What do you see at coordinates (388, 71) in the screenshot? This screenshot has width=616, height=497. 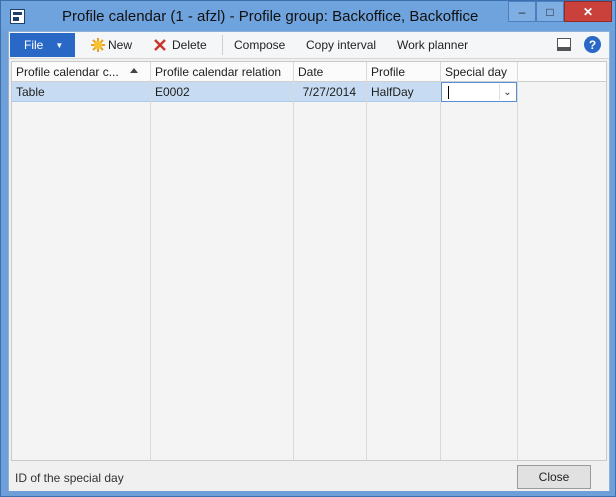 I see `column-header-label: Profile` at bounding box center [388, 71].